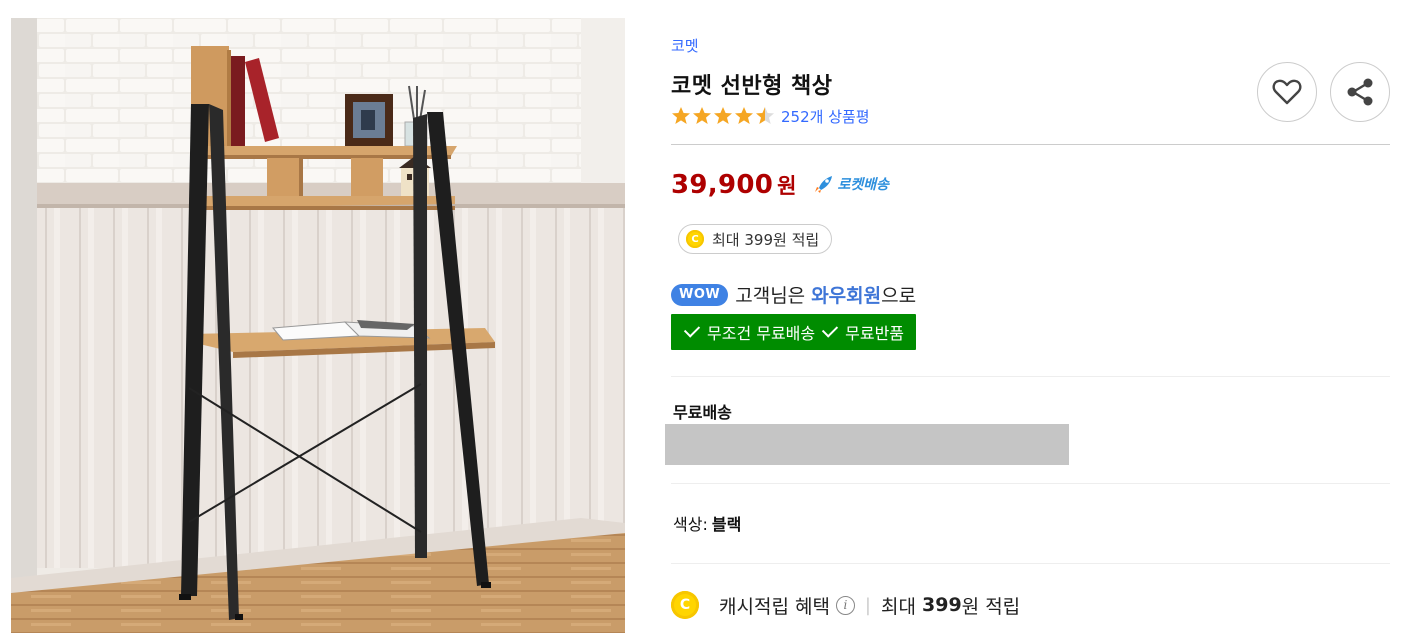  Describe the element at coordinates (1030, 144) in the screenshot. I see `header-divider` at that location.